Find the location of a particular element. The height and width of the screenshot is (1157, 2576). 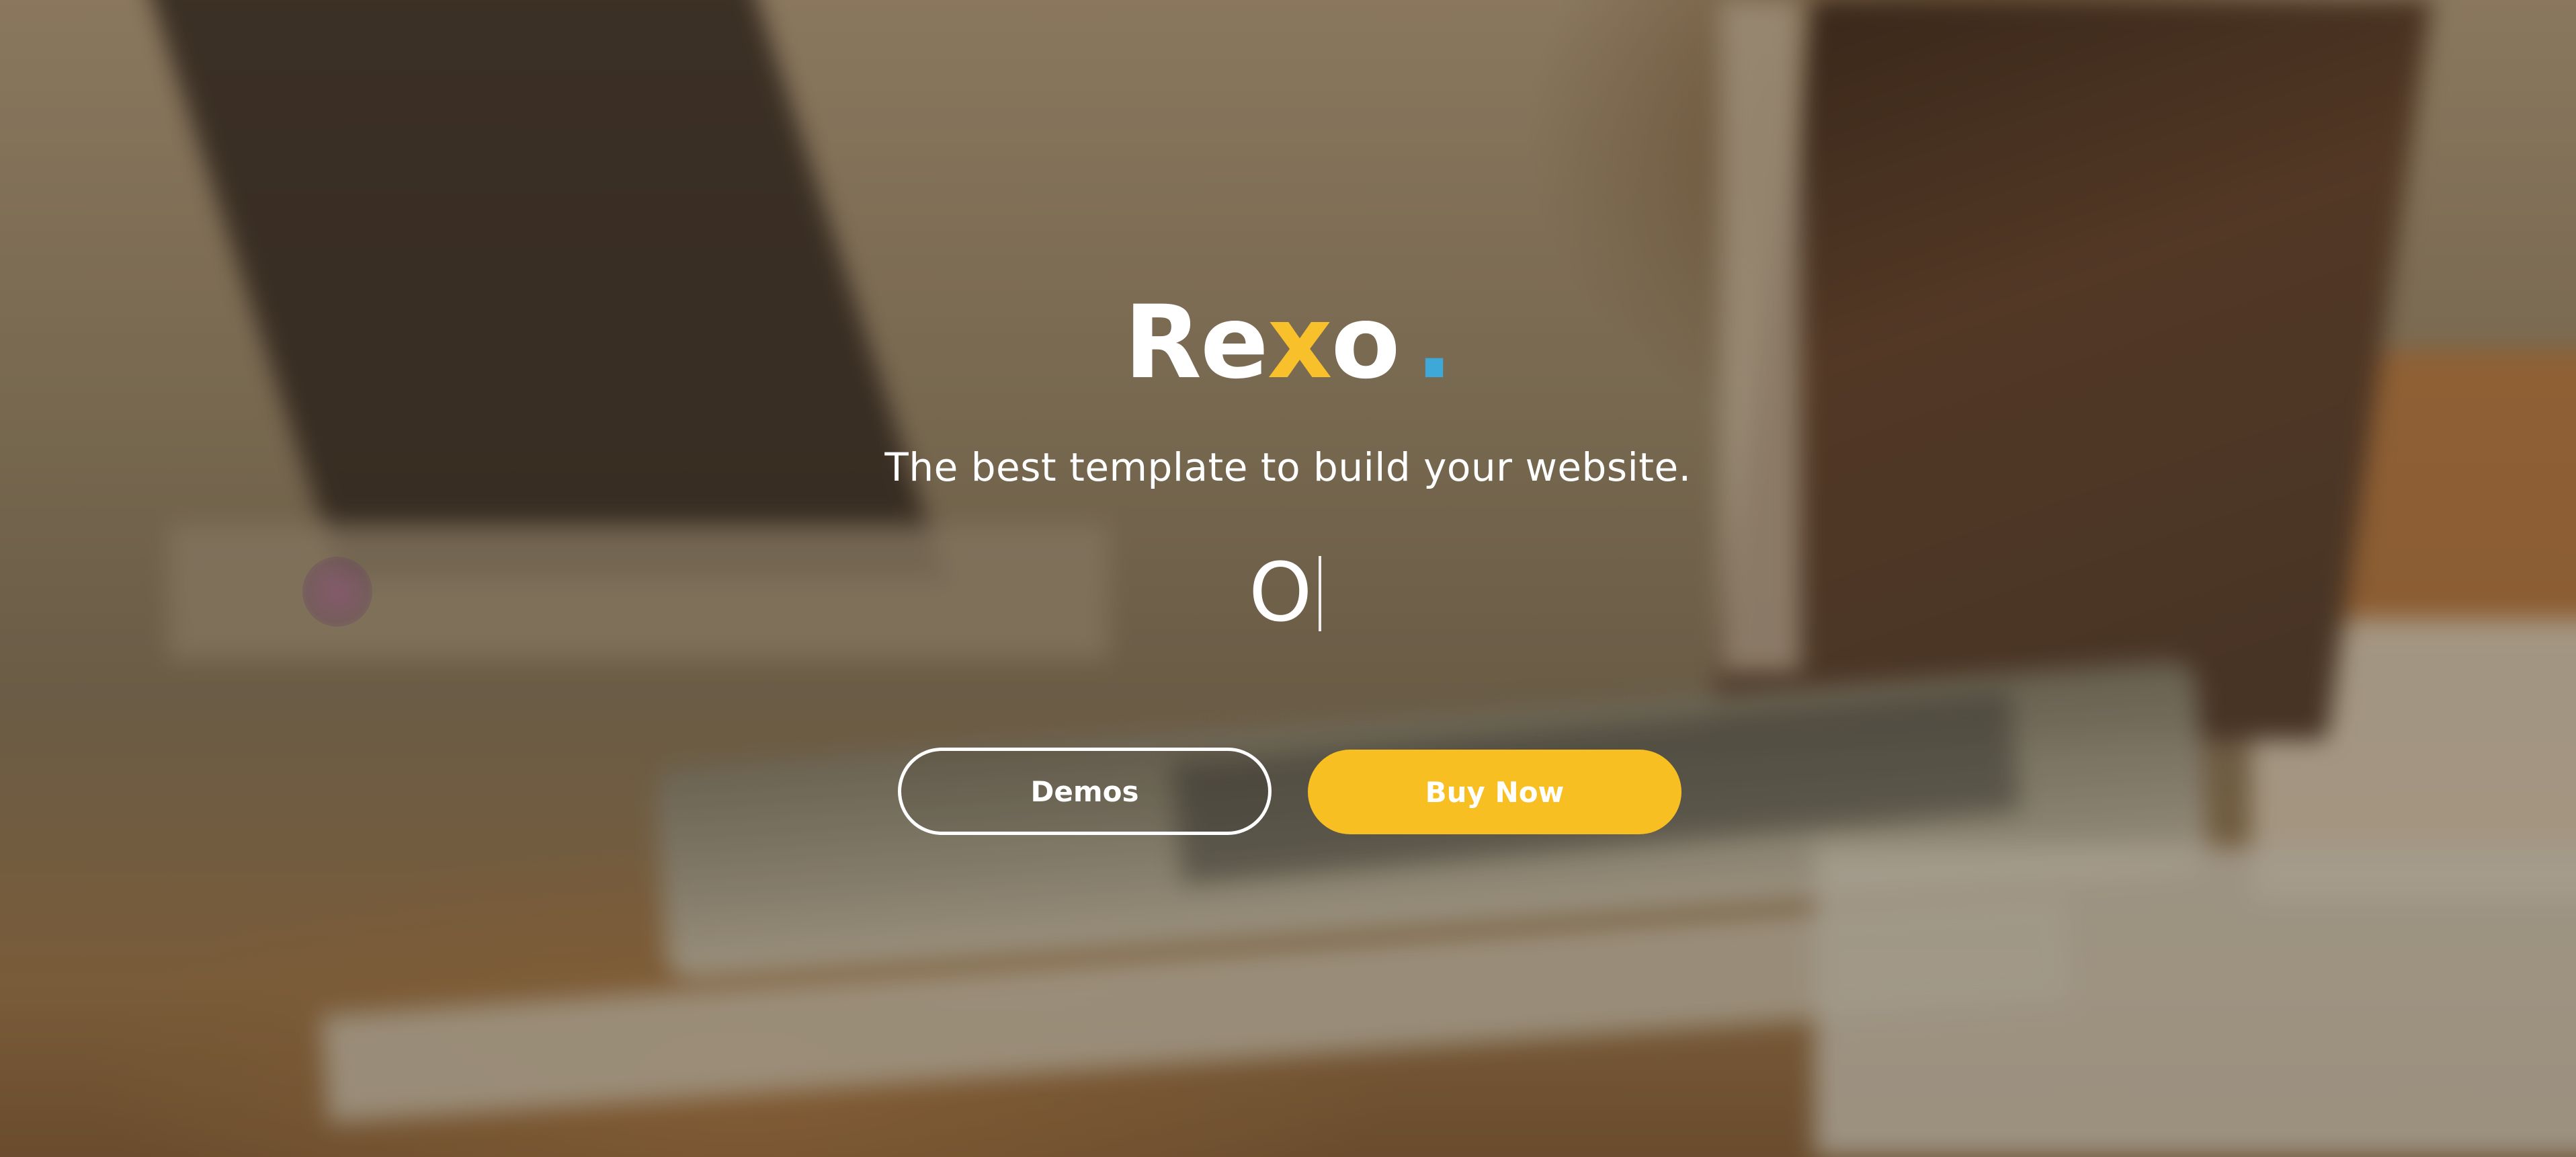

typing-text-value: O is located at coordinates (1281, 593).